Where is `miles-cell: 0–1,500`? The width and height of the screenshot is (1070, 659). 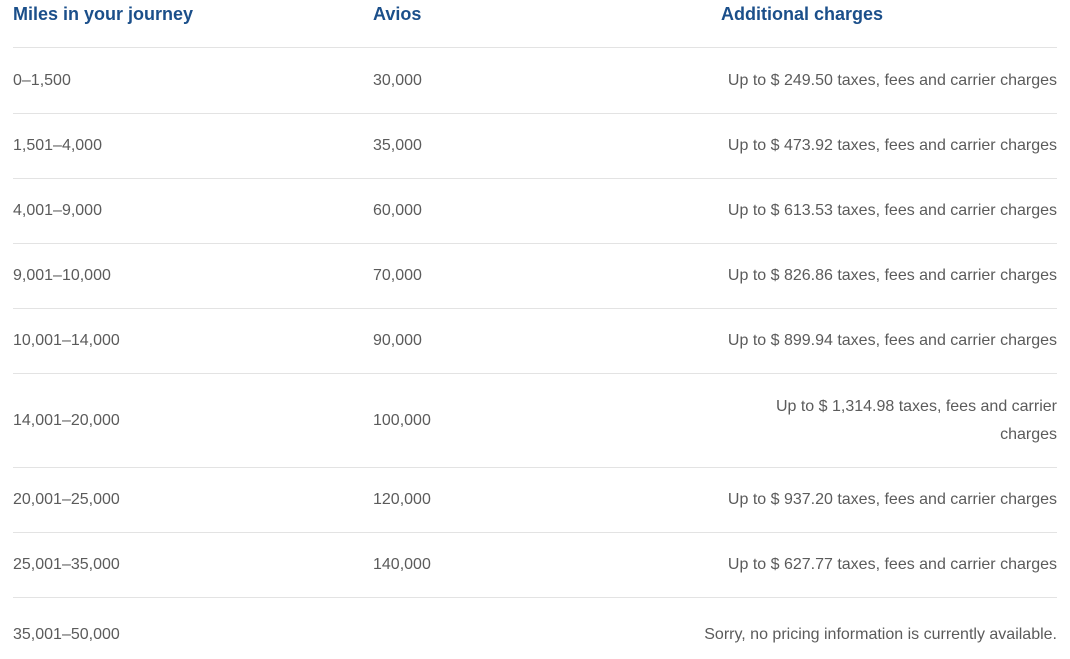
miles-cell: 0–1,500 is located at coordinates (42, 80).